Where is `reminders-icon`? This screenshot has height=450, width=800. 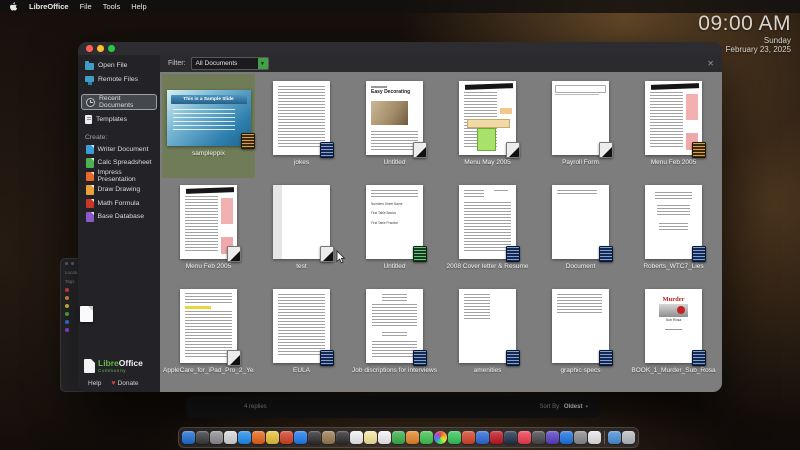 reminders-icon is located at coordinates (384, 437).